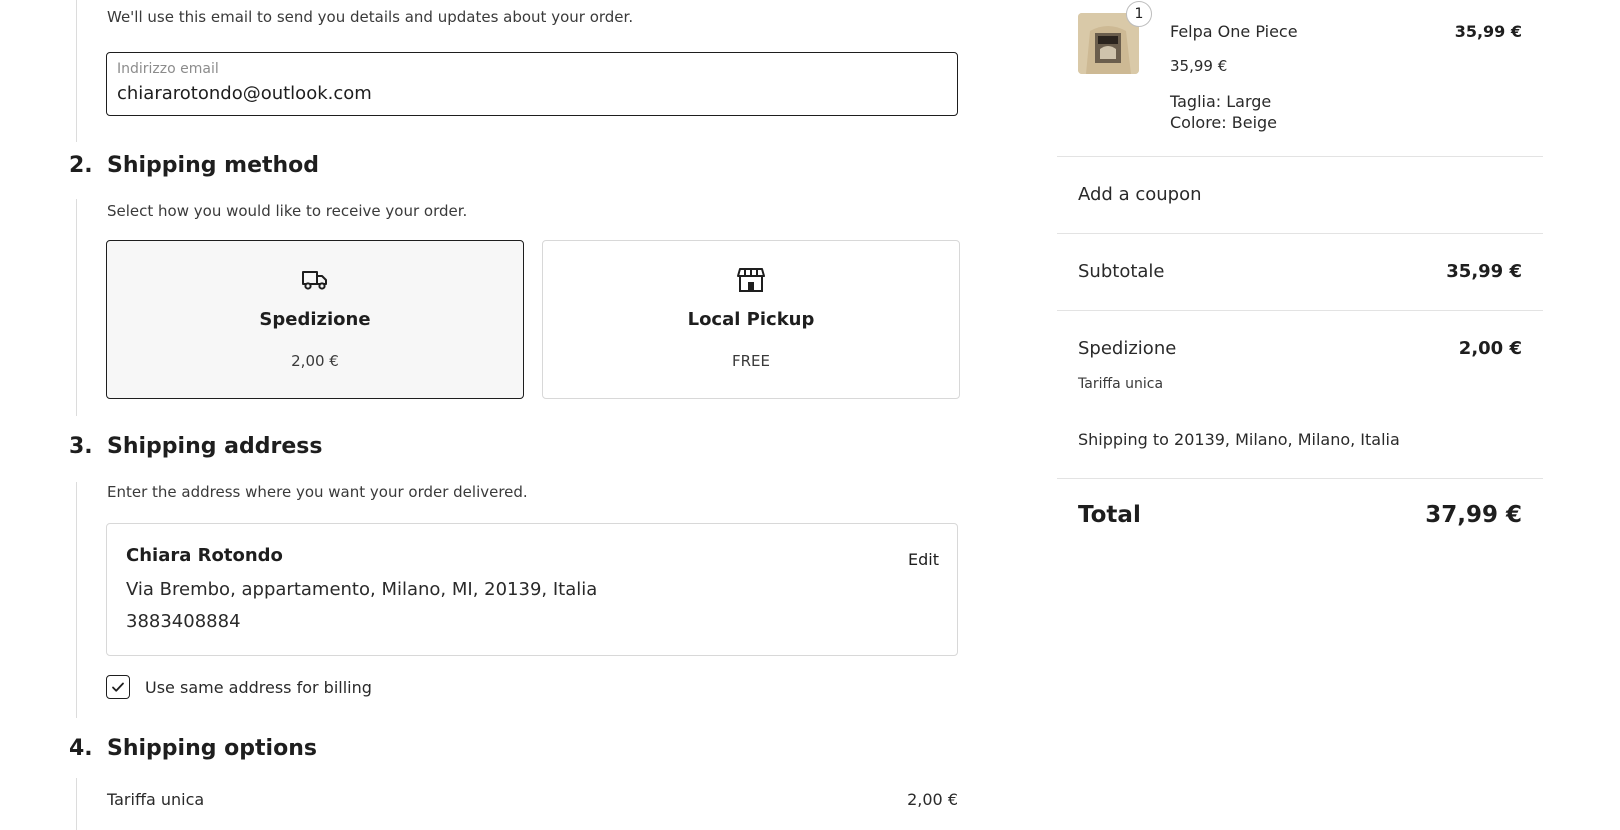 This screenshot has height=830, width=1620. I want to click on edit-address-button: Edit, so click(923, 559).